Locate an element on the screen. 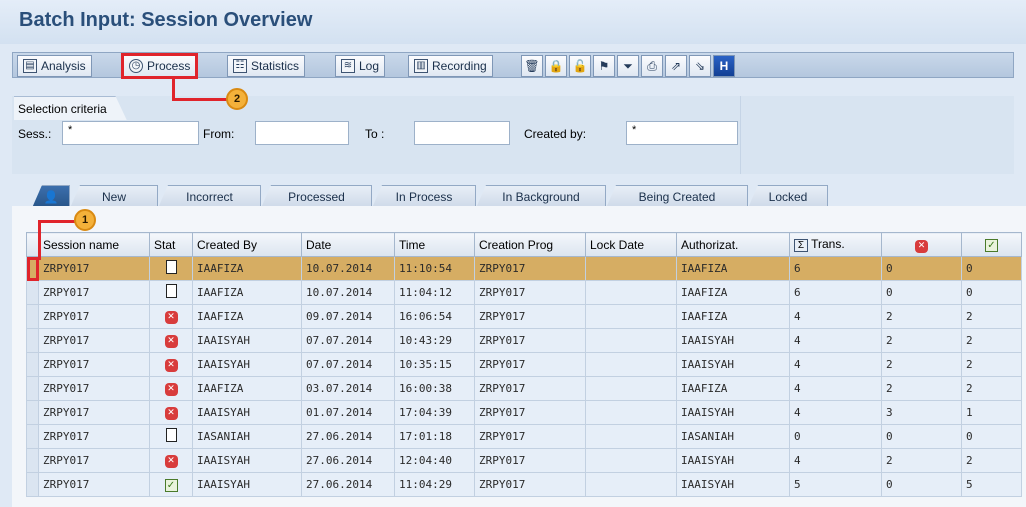 Image resolution: width=1026 pixels, height=507 pixels. unlock-icon: 🔓 is located at coordinates (580, 66).